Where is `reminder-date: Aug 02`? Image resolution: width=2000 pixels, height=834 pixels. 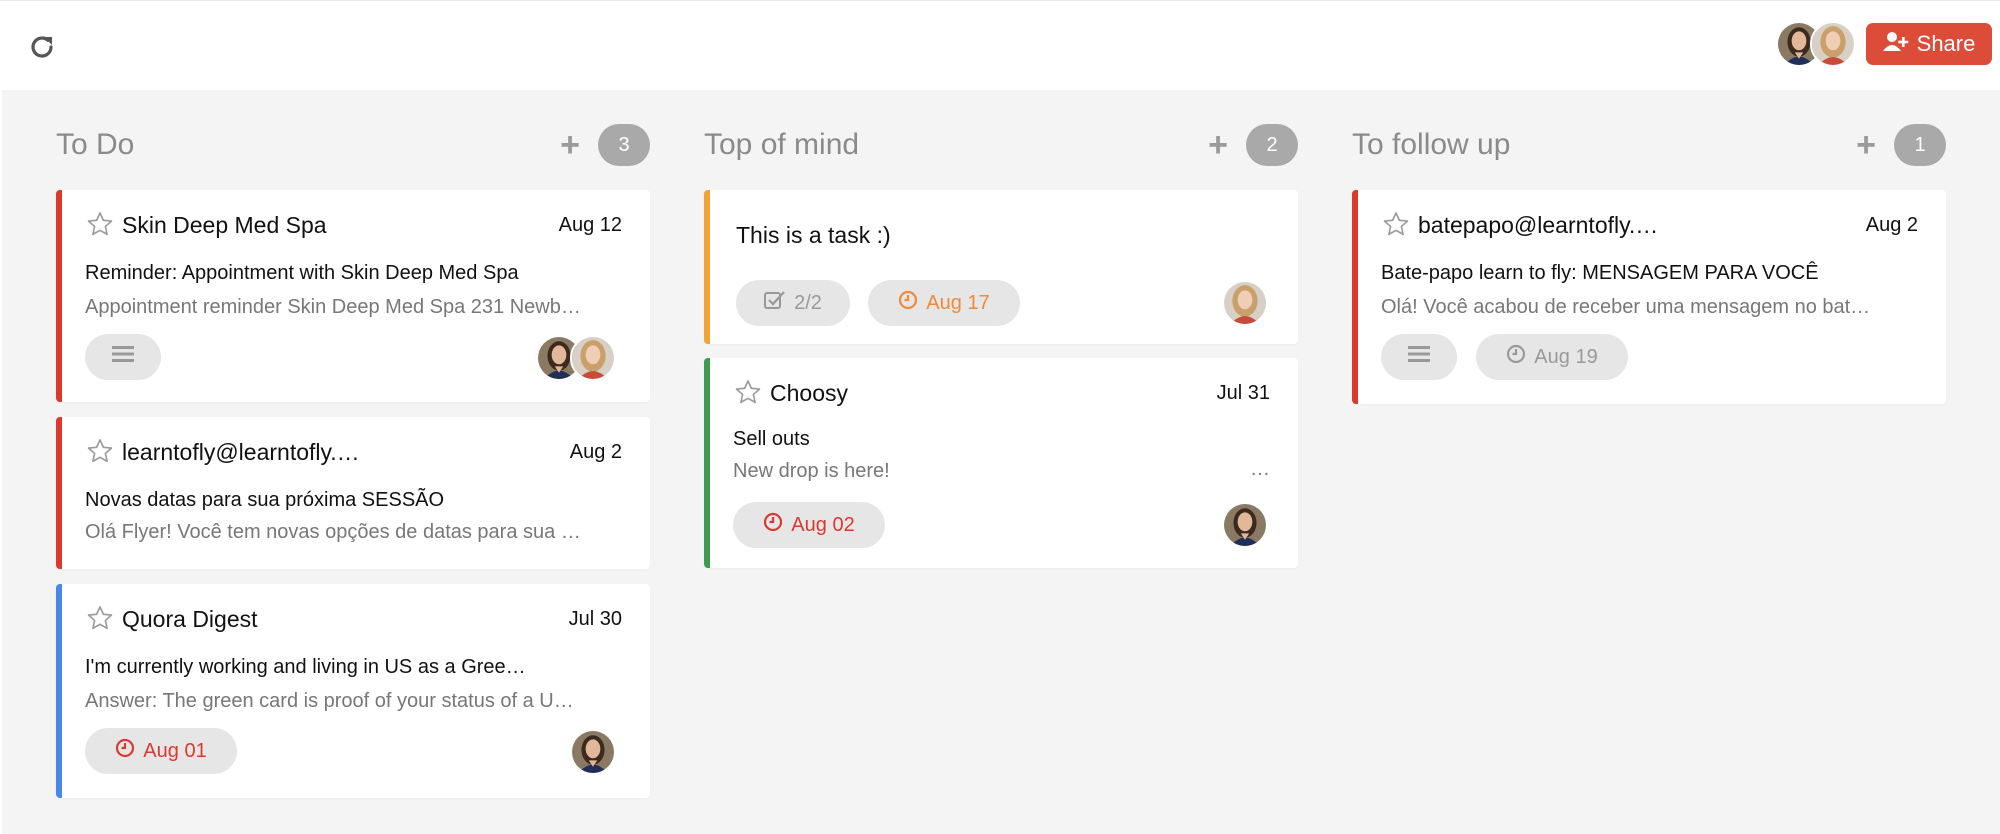 reminder-date: Aug 02 is located at coordinates (823, 524).